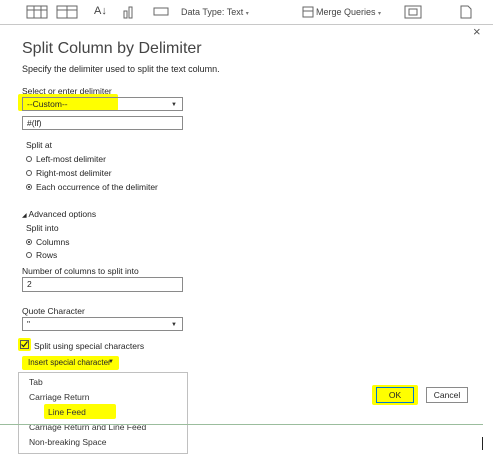  Describe the element at coordinates (68, 442) in the screenshot. I see `menu-item-non-breaking-space: Non-breaking Space` at that location.